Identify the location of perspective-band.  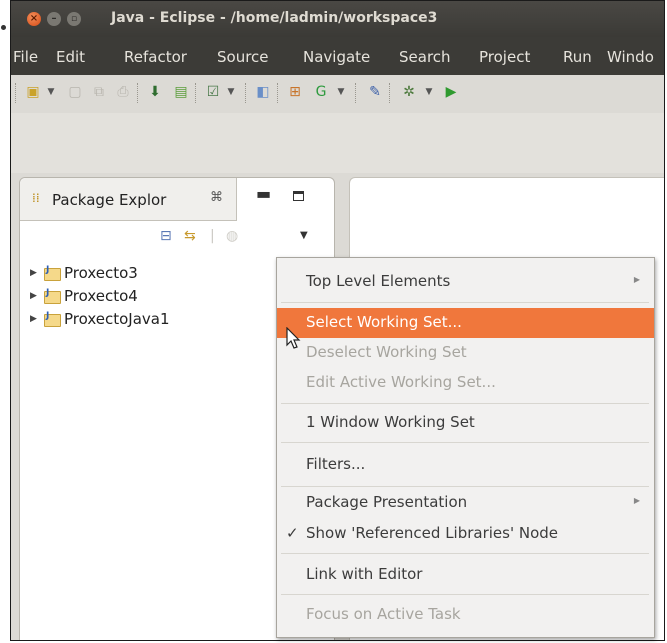
(337, 143).